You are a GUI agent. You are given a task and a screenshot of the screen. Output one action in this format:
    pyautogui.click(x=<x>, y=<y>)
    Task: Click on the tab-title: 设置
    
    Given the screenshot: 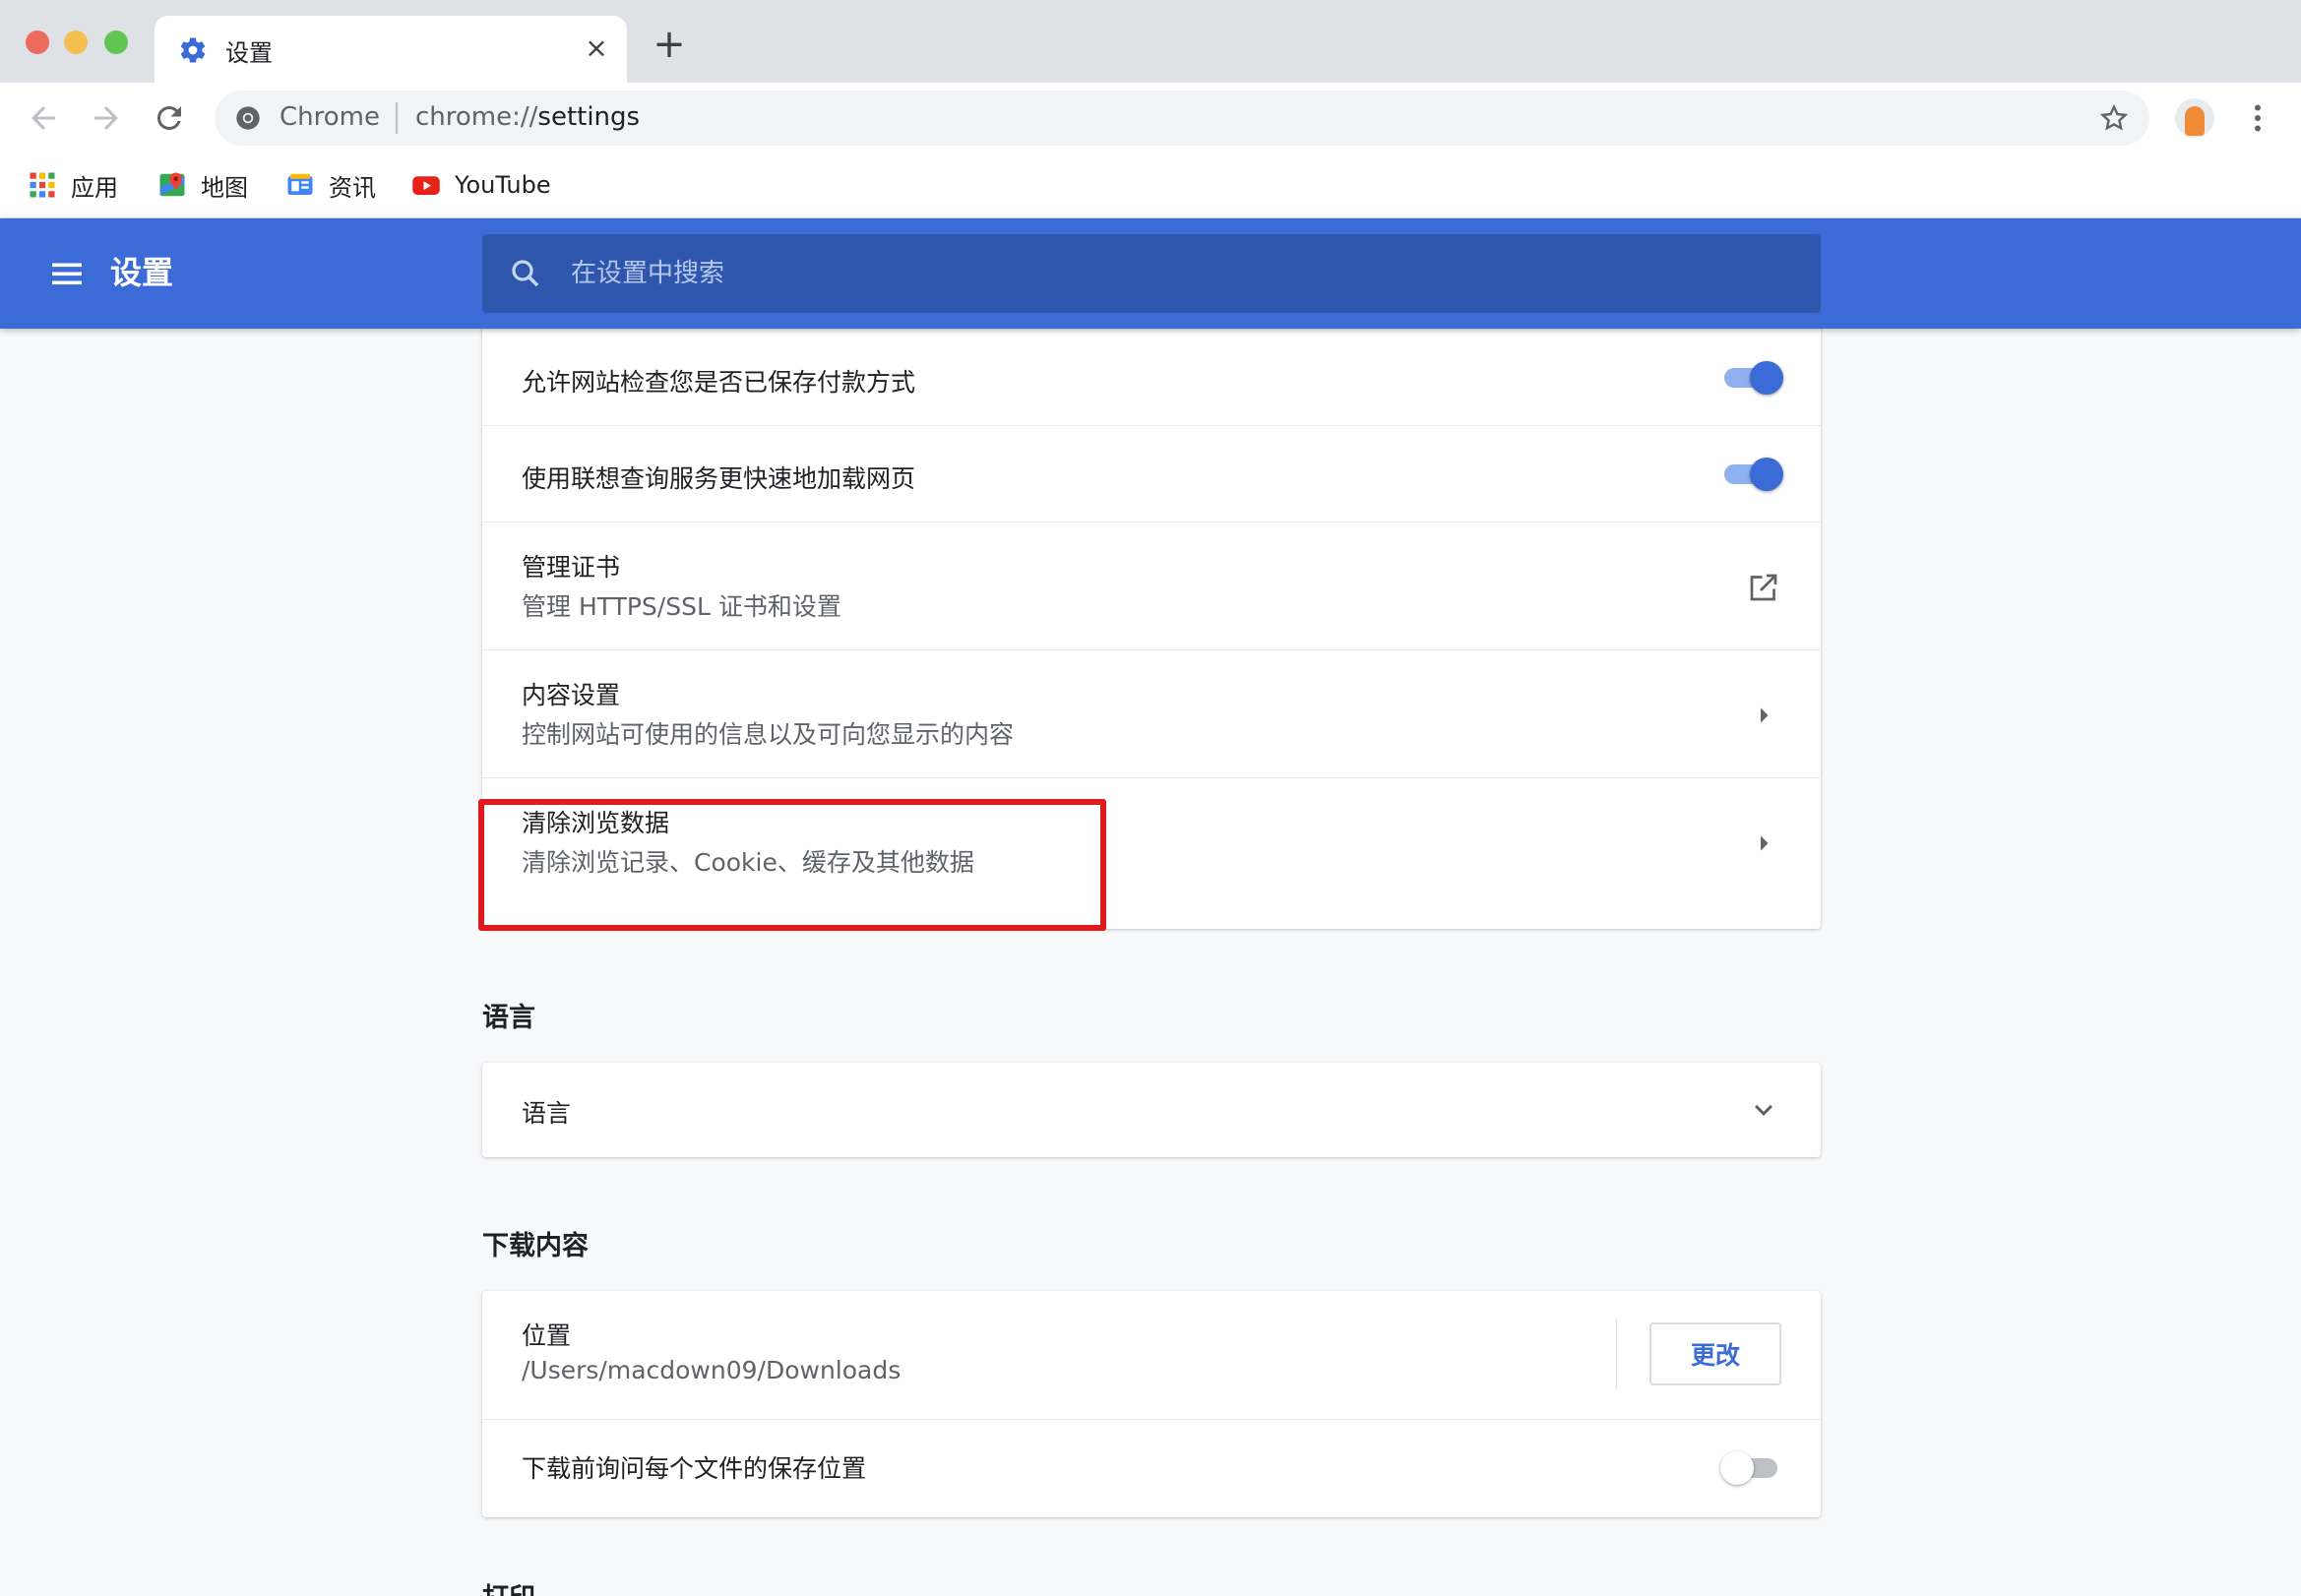 What is the action you would take?
    pyautogui.click(x=249, y=53)
    